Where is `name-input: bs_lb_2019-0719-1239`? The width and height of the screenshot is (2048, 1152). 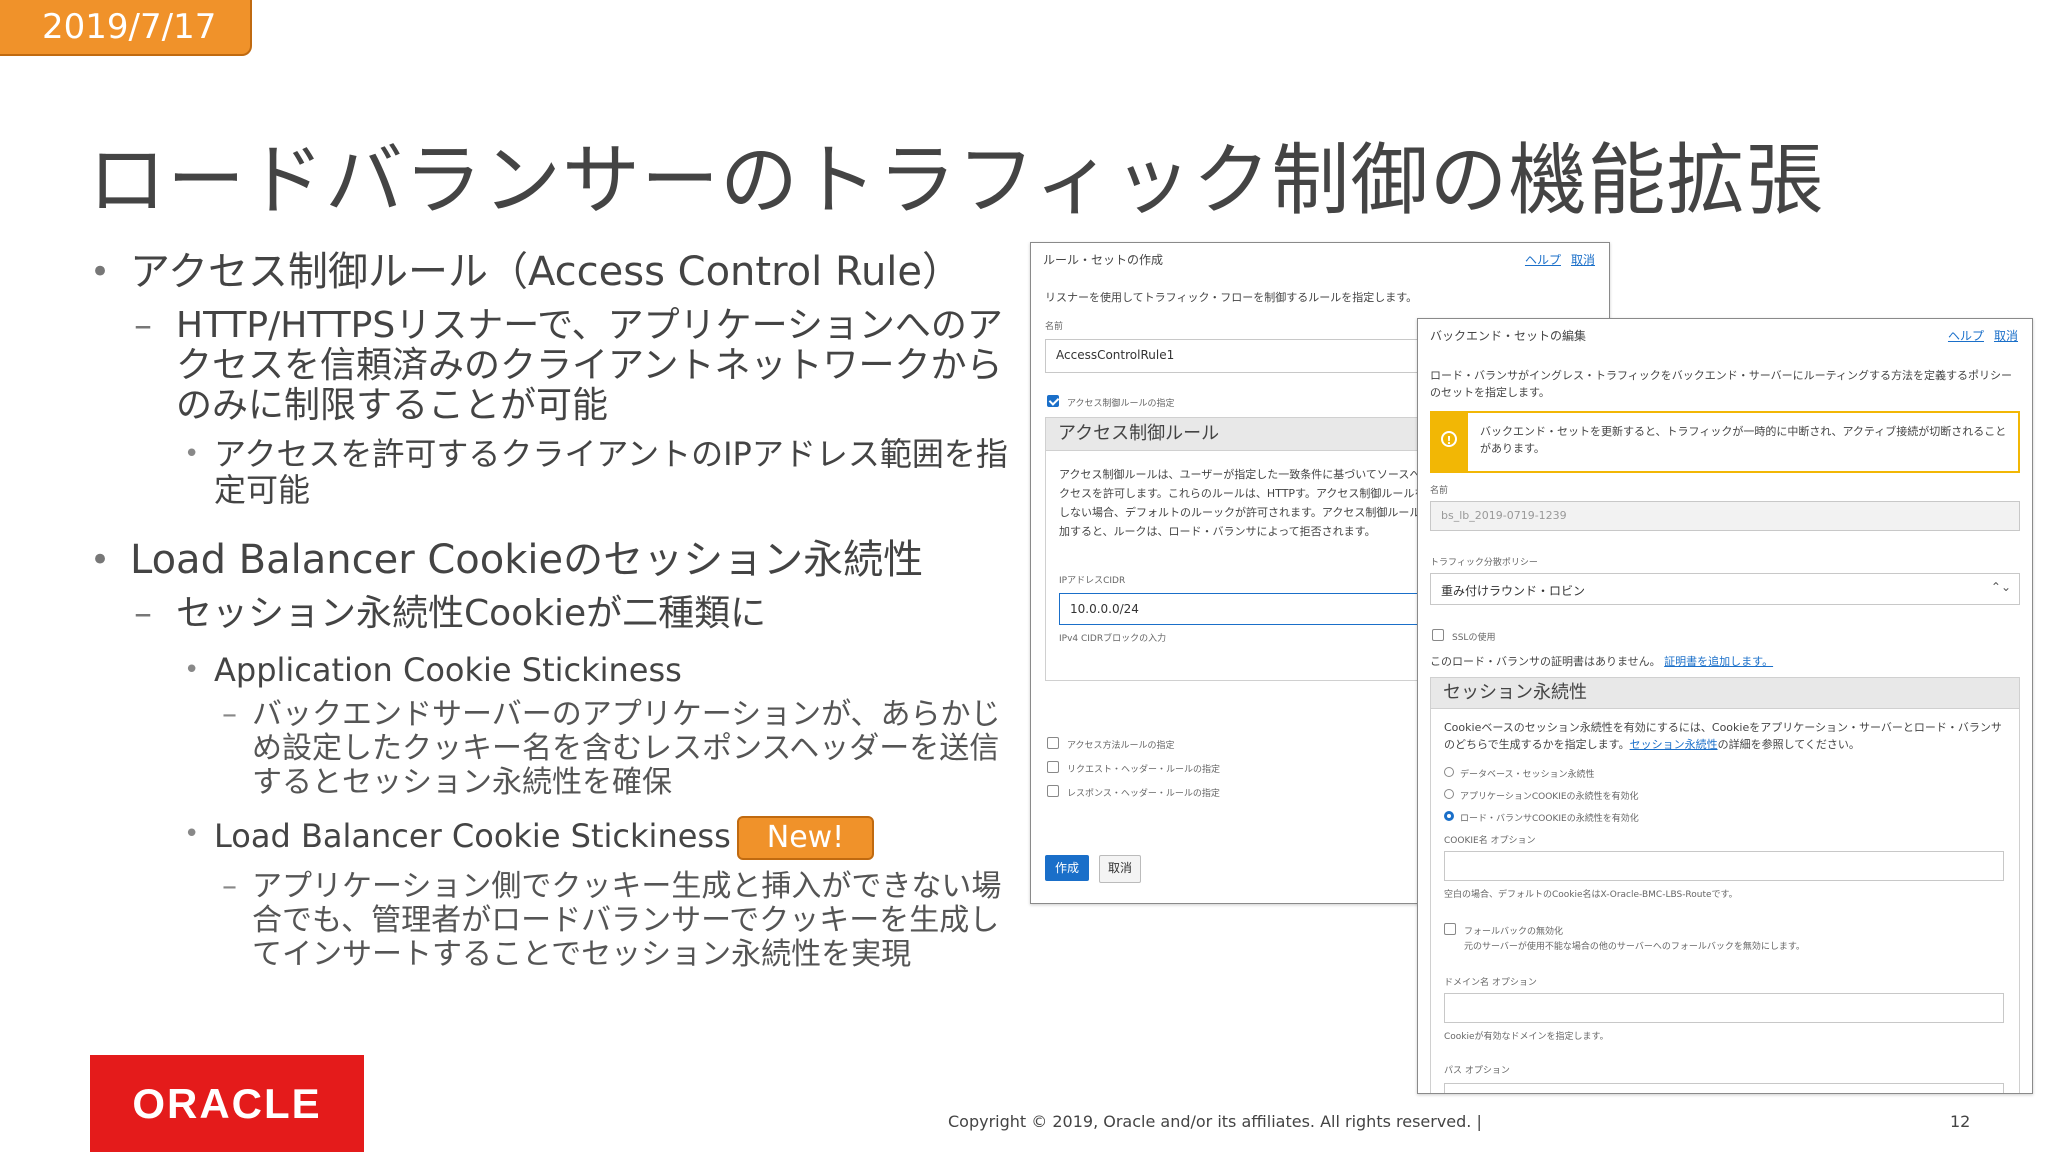
name-input: bs_lb_2019-0719-1239 is located at coordinates (1725, 516).